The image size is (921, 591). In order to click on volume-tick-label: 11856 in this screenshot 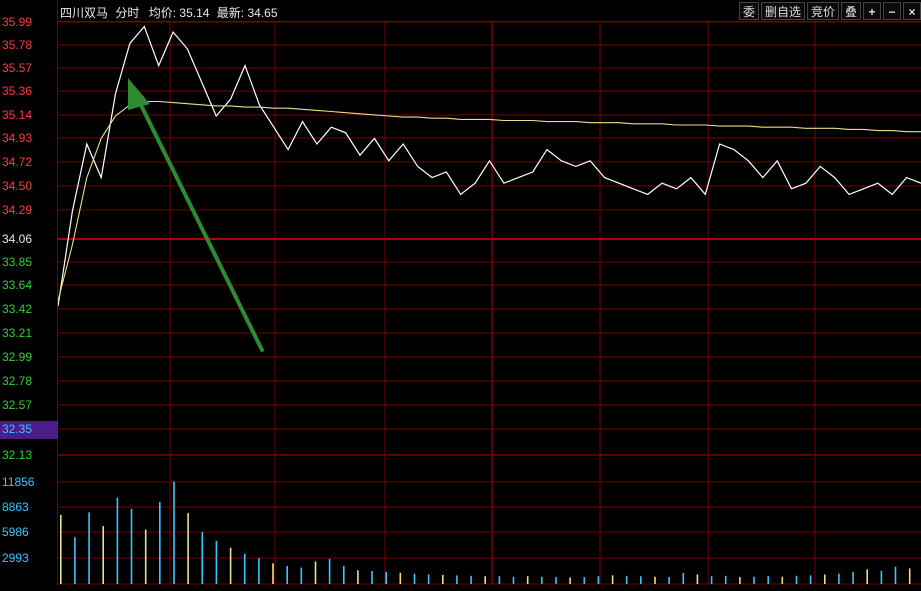, I will do `click(18, 482)`.